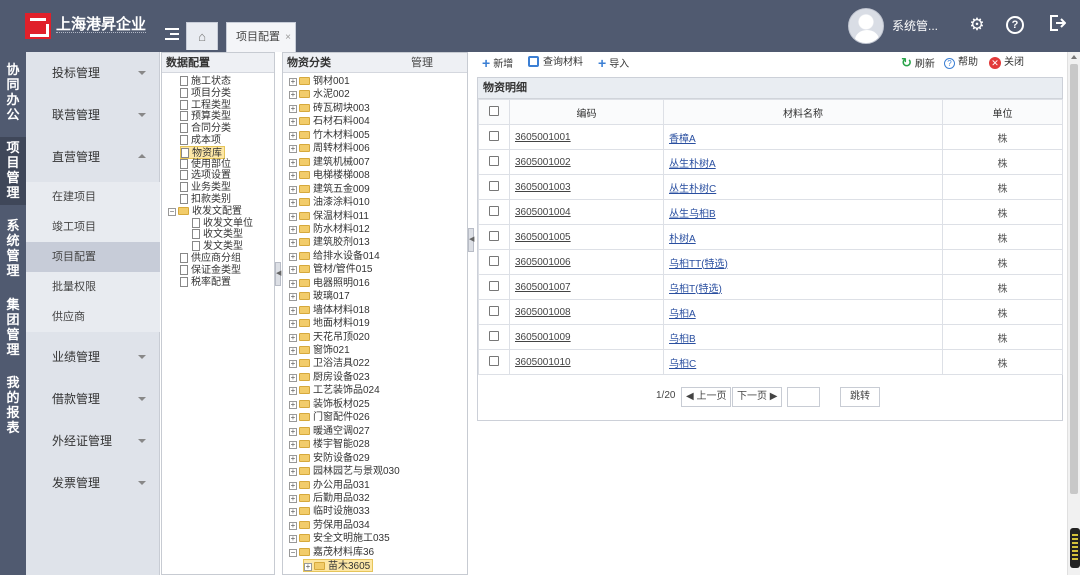 Image resolution: width=1080 pixels, height=575 pixels. I want to click on category-tree-node: + 办公用品031, so click(329, 485).